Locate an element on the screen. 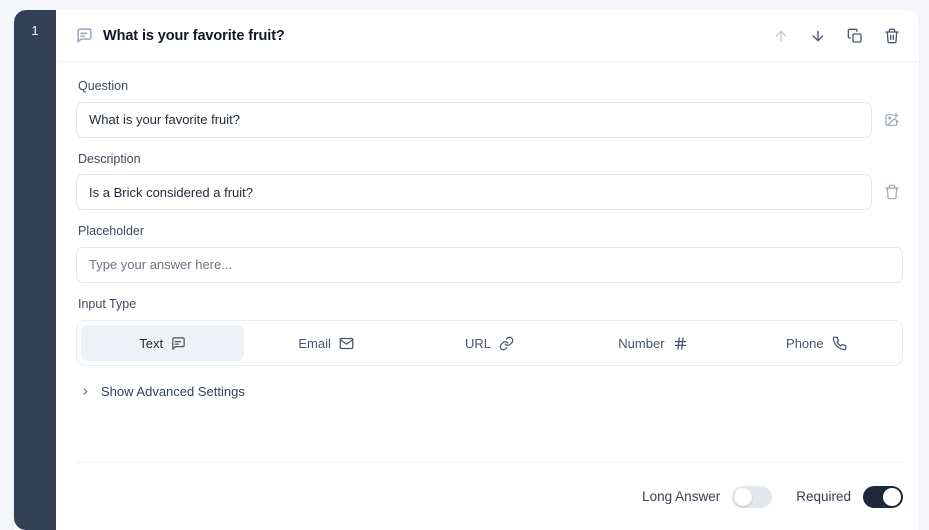 The image size is (929, 530). input-type-option-number: Number is located at coordinates (652, 343).